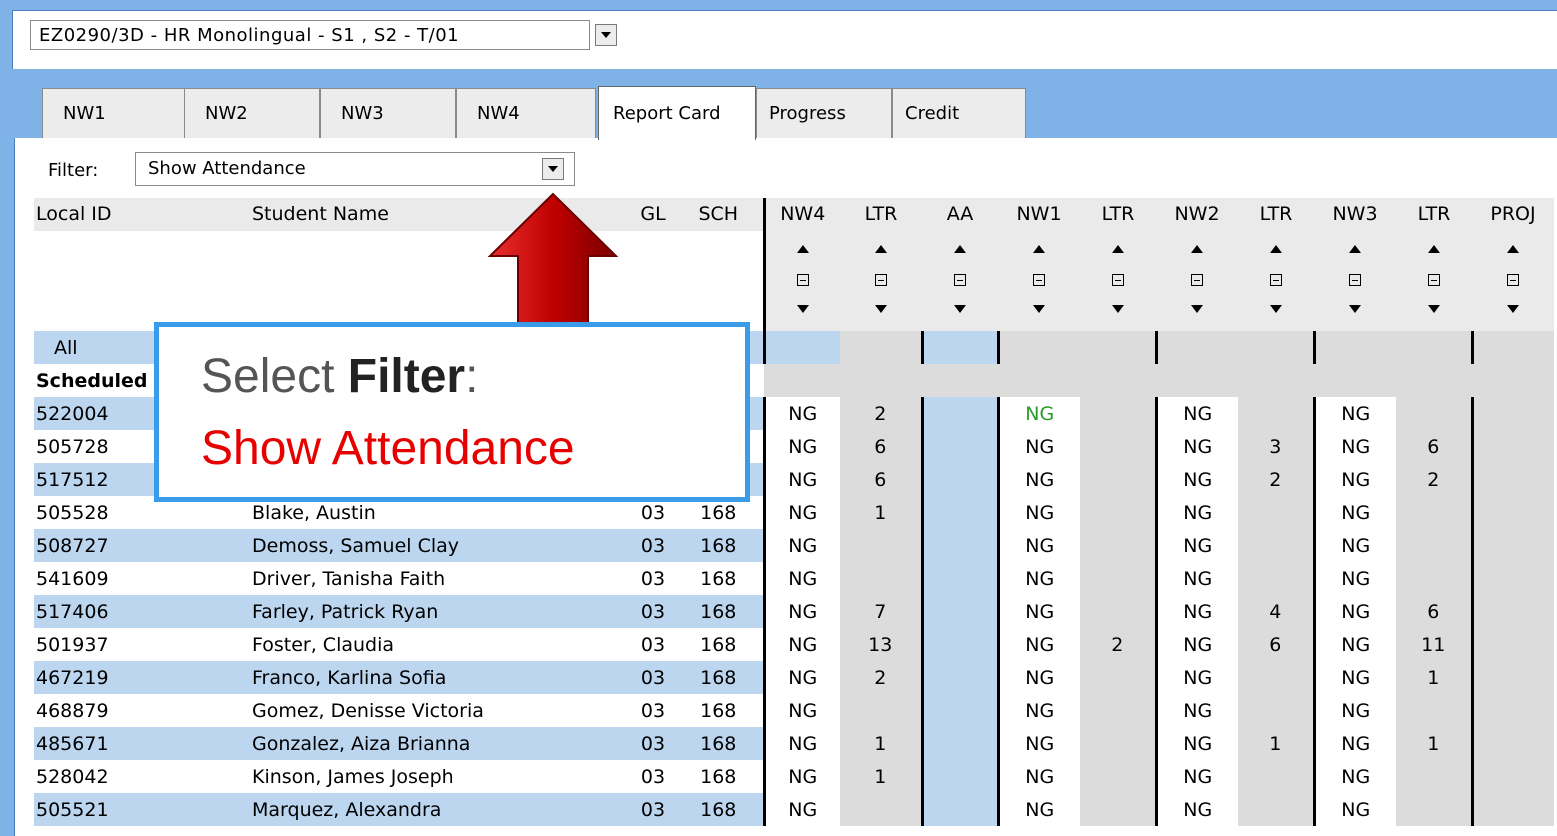 The height and width of the screenshot is (836, 1557). Describe the element at coordinates (1039, 214) in the screenshot. I see `header-nw1: NW1` at that location.